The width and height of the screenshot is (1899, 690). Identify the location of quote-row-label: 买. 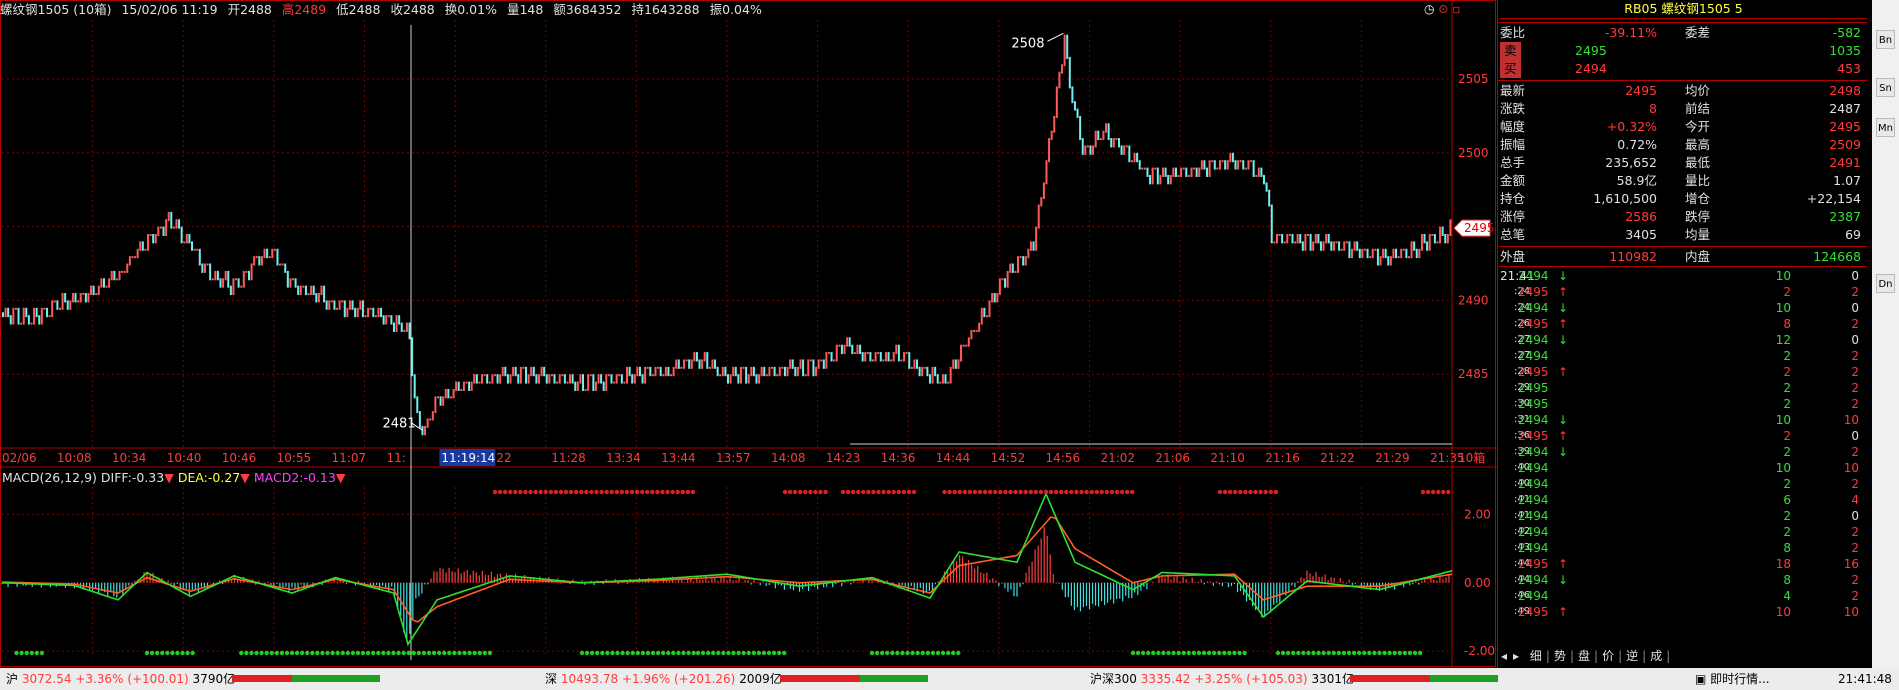
(1510, 69).